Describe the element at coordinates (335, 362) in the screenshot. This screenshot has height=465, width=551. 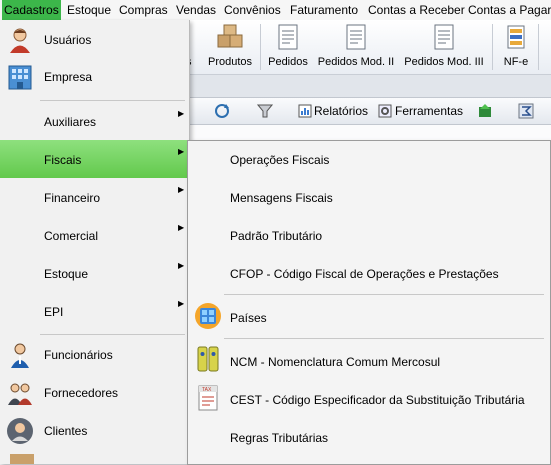
I see `submenu-item-label: NCM - Nomenclatura Comum Mercosul` at that location.